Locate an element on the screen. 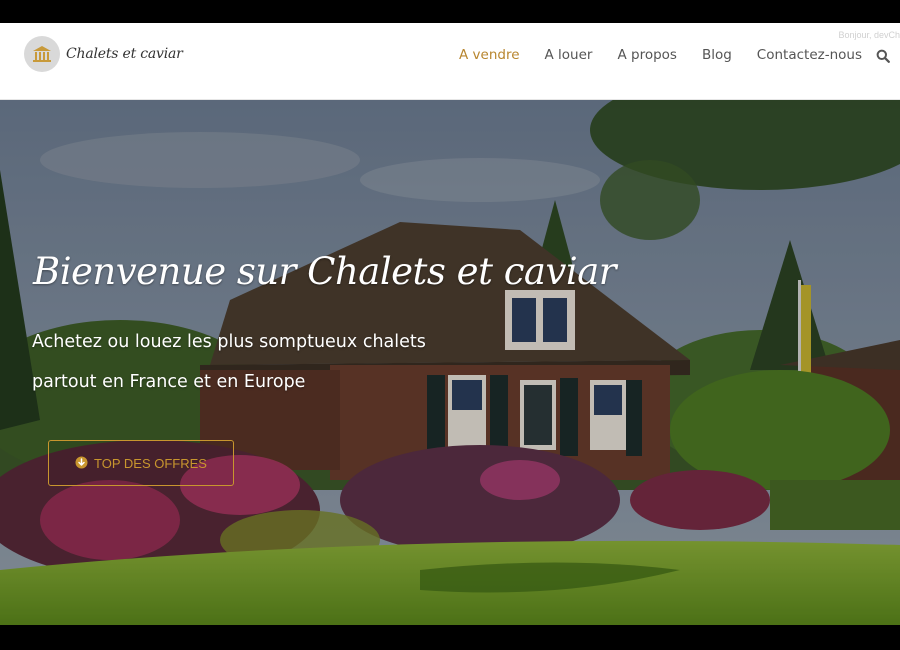 Image resolution: width=900 pixels, height=650 pixels. greeting-text: Bonjour, devCh is located at coordinates (869, 35).